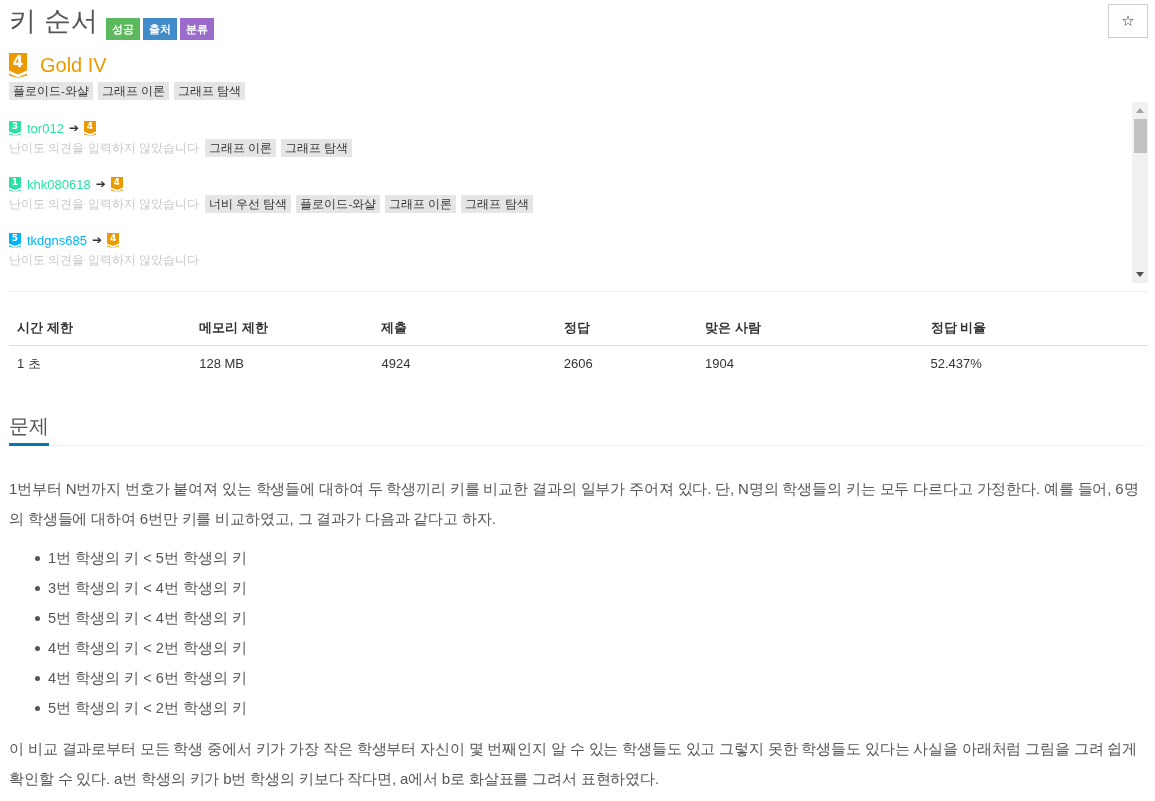 The height and width of the screenshot is (801, 1155). I want to click on table-cell: 128 MB, so click(282, 363).